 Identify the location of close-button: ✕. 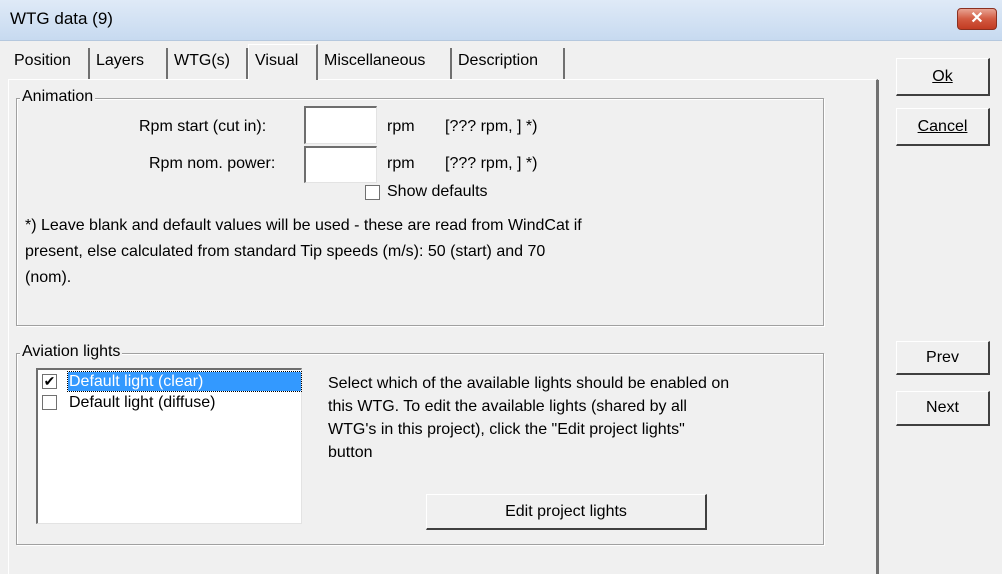
(977, 19).